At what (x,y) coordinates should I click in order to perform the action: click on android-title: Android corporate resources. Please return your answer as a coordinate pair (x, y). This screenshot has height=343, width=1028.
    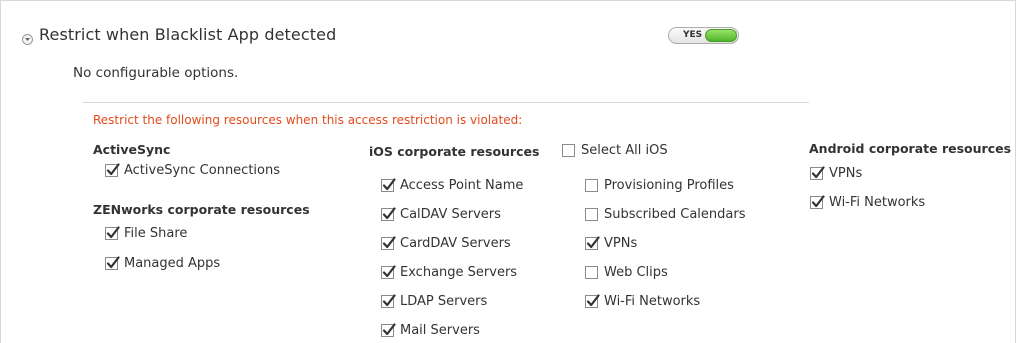
    Looking at the image, I should click on (910, 148).